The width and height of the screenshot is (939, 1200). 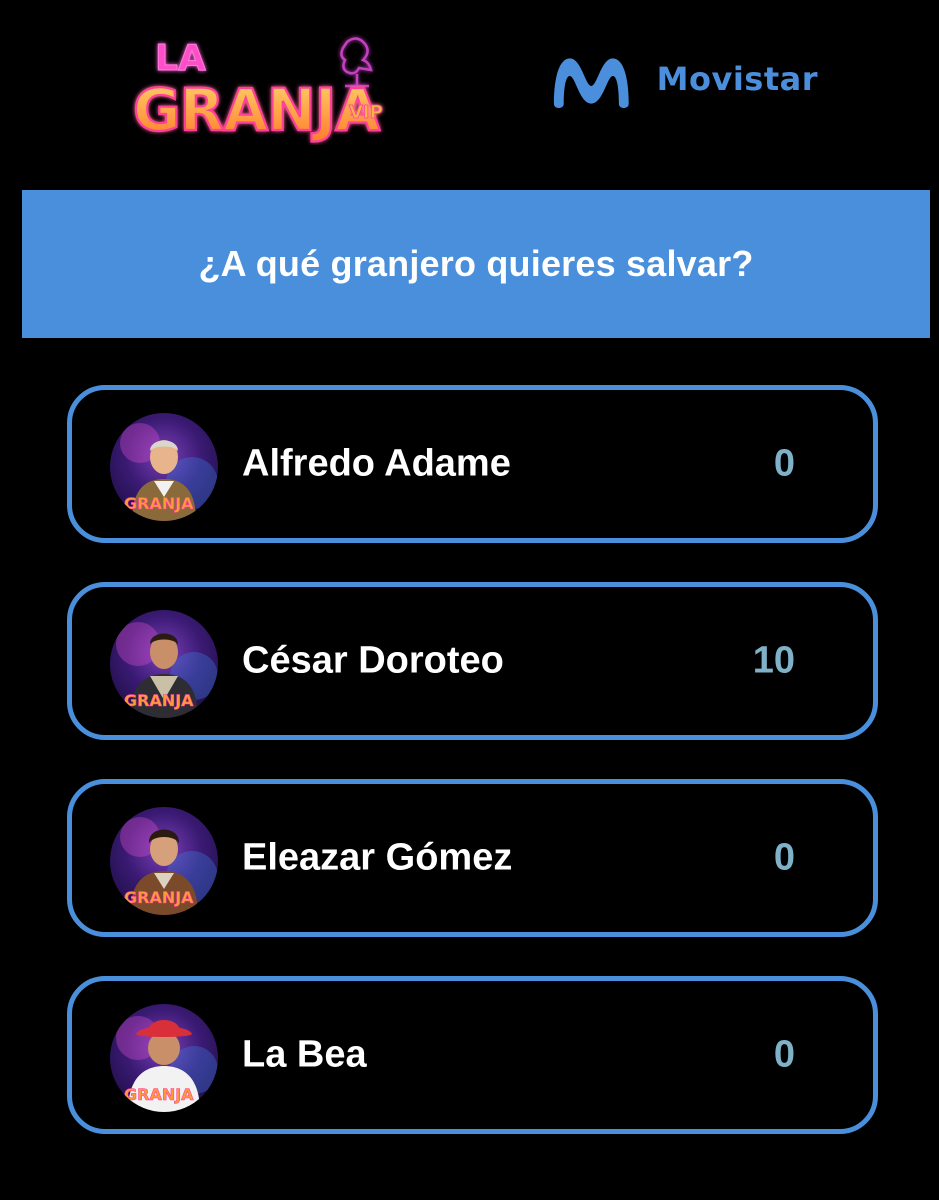 I want to click on option-name: La Bea, so click(x=304, y=1054).